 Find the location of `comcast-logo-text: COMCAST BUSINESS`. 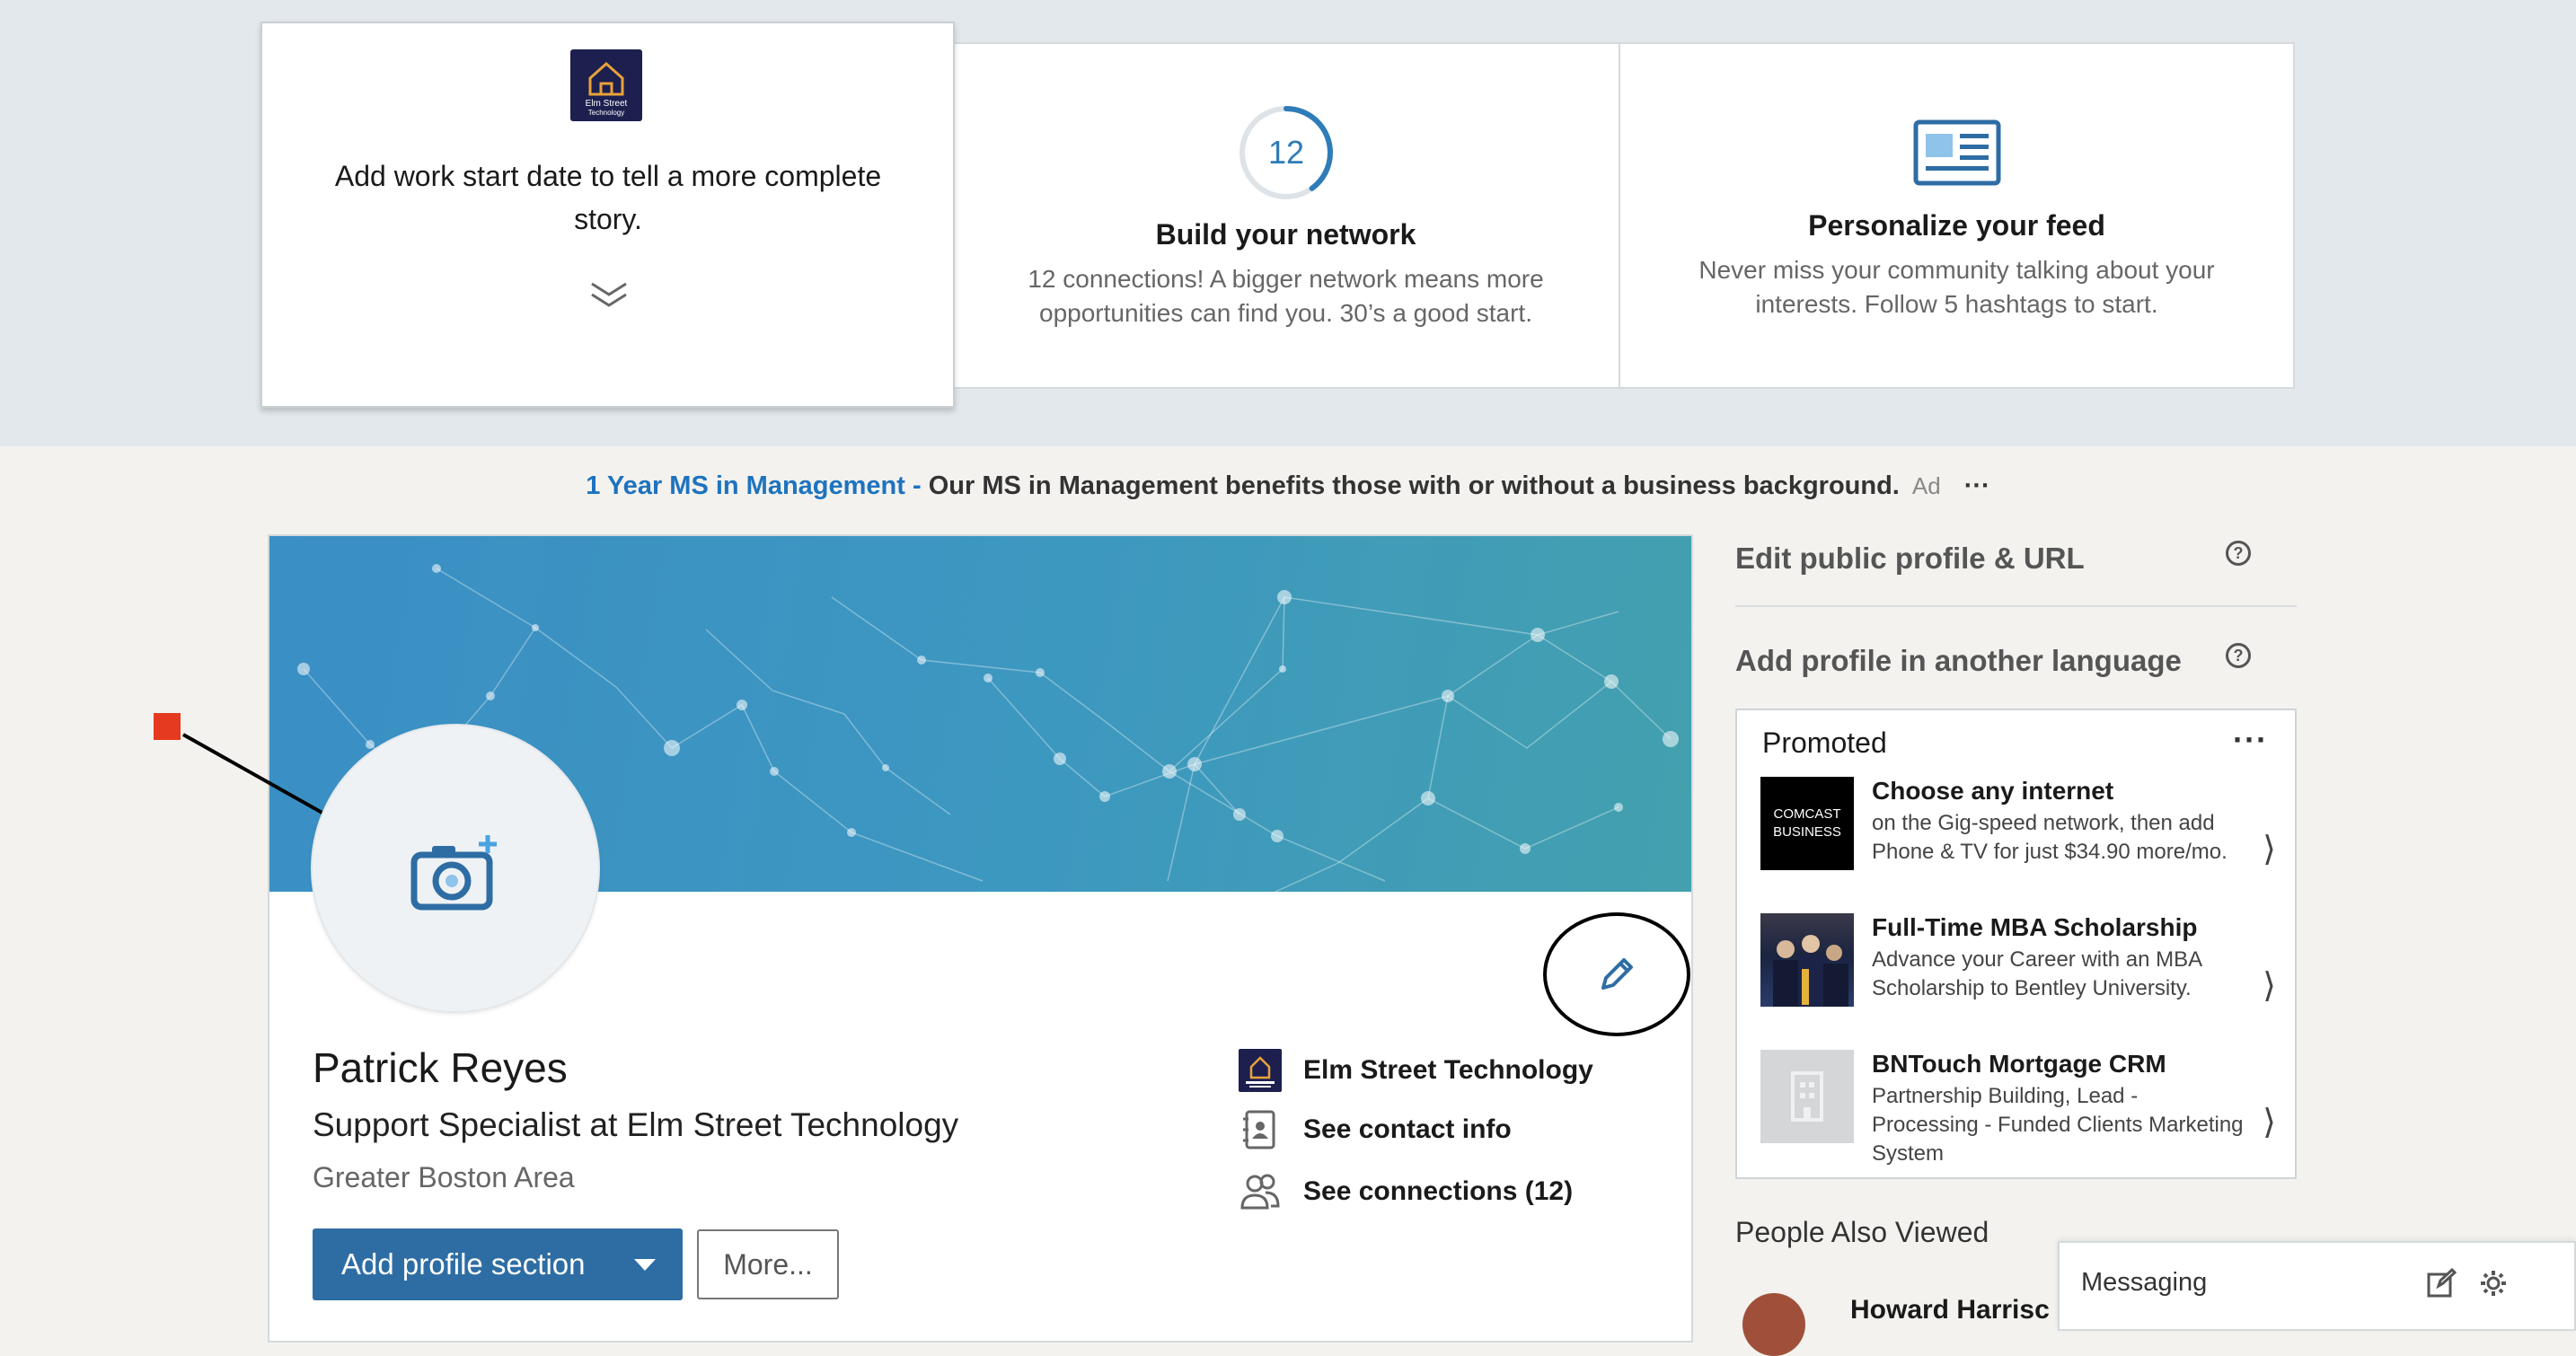

comcast-logo-text: COMCAST BUSINESS is located at coordinates (1807, 823).